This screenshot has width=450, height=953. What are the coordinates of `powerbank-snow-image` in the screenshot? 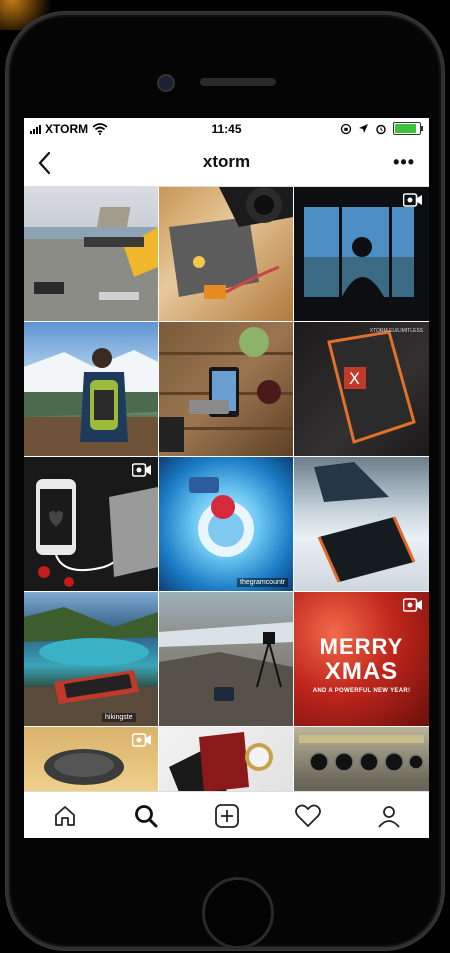 It's located at (365, 522).